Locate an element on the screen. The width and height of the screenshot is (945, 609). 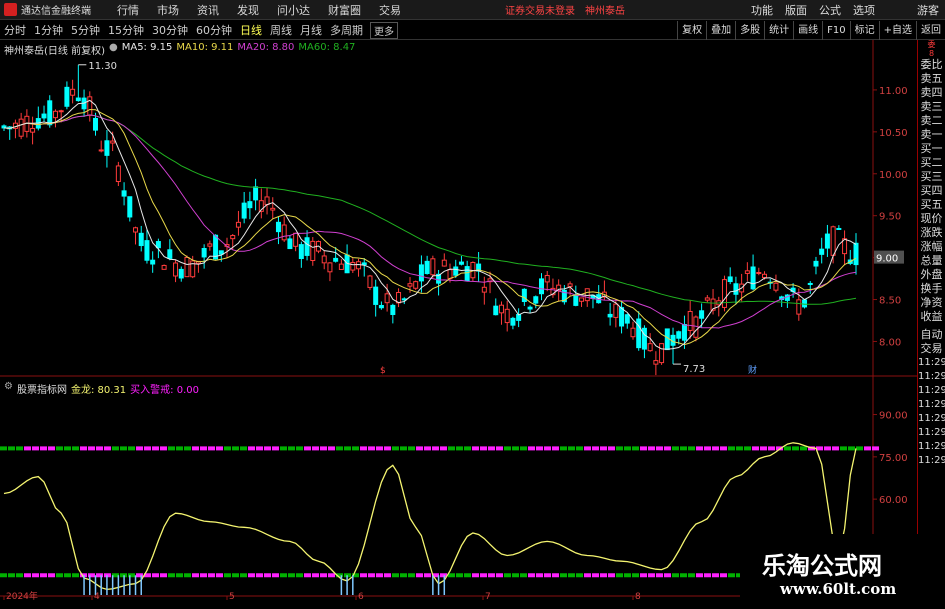
indicator-tick-label: 60.00 is located at coordinates (893, 500).